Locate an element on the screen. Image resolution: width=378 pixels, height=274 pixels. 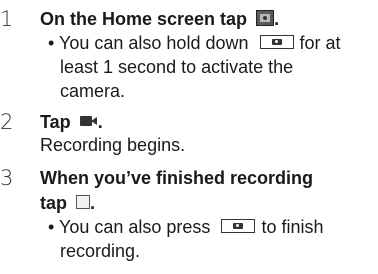
bullet-continuation: least 1 second to activate the is located at coordinates (176, 67).